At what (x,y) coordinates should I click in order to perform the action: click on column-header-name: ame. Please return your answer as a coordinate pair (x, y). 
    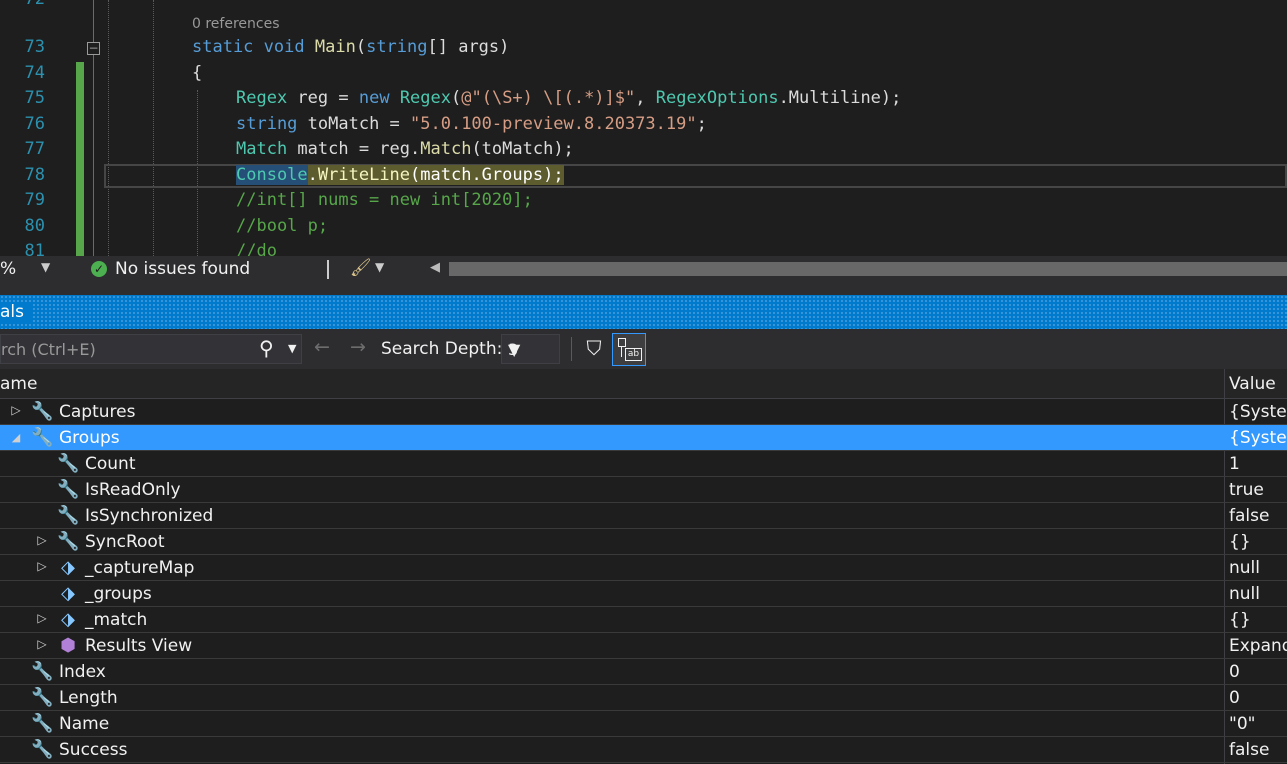
    Looking at the image, I should click on (18, 384).